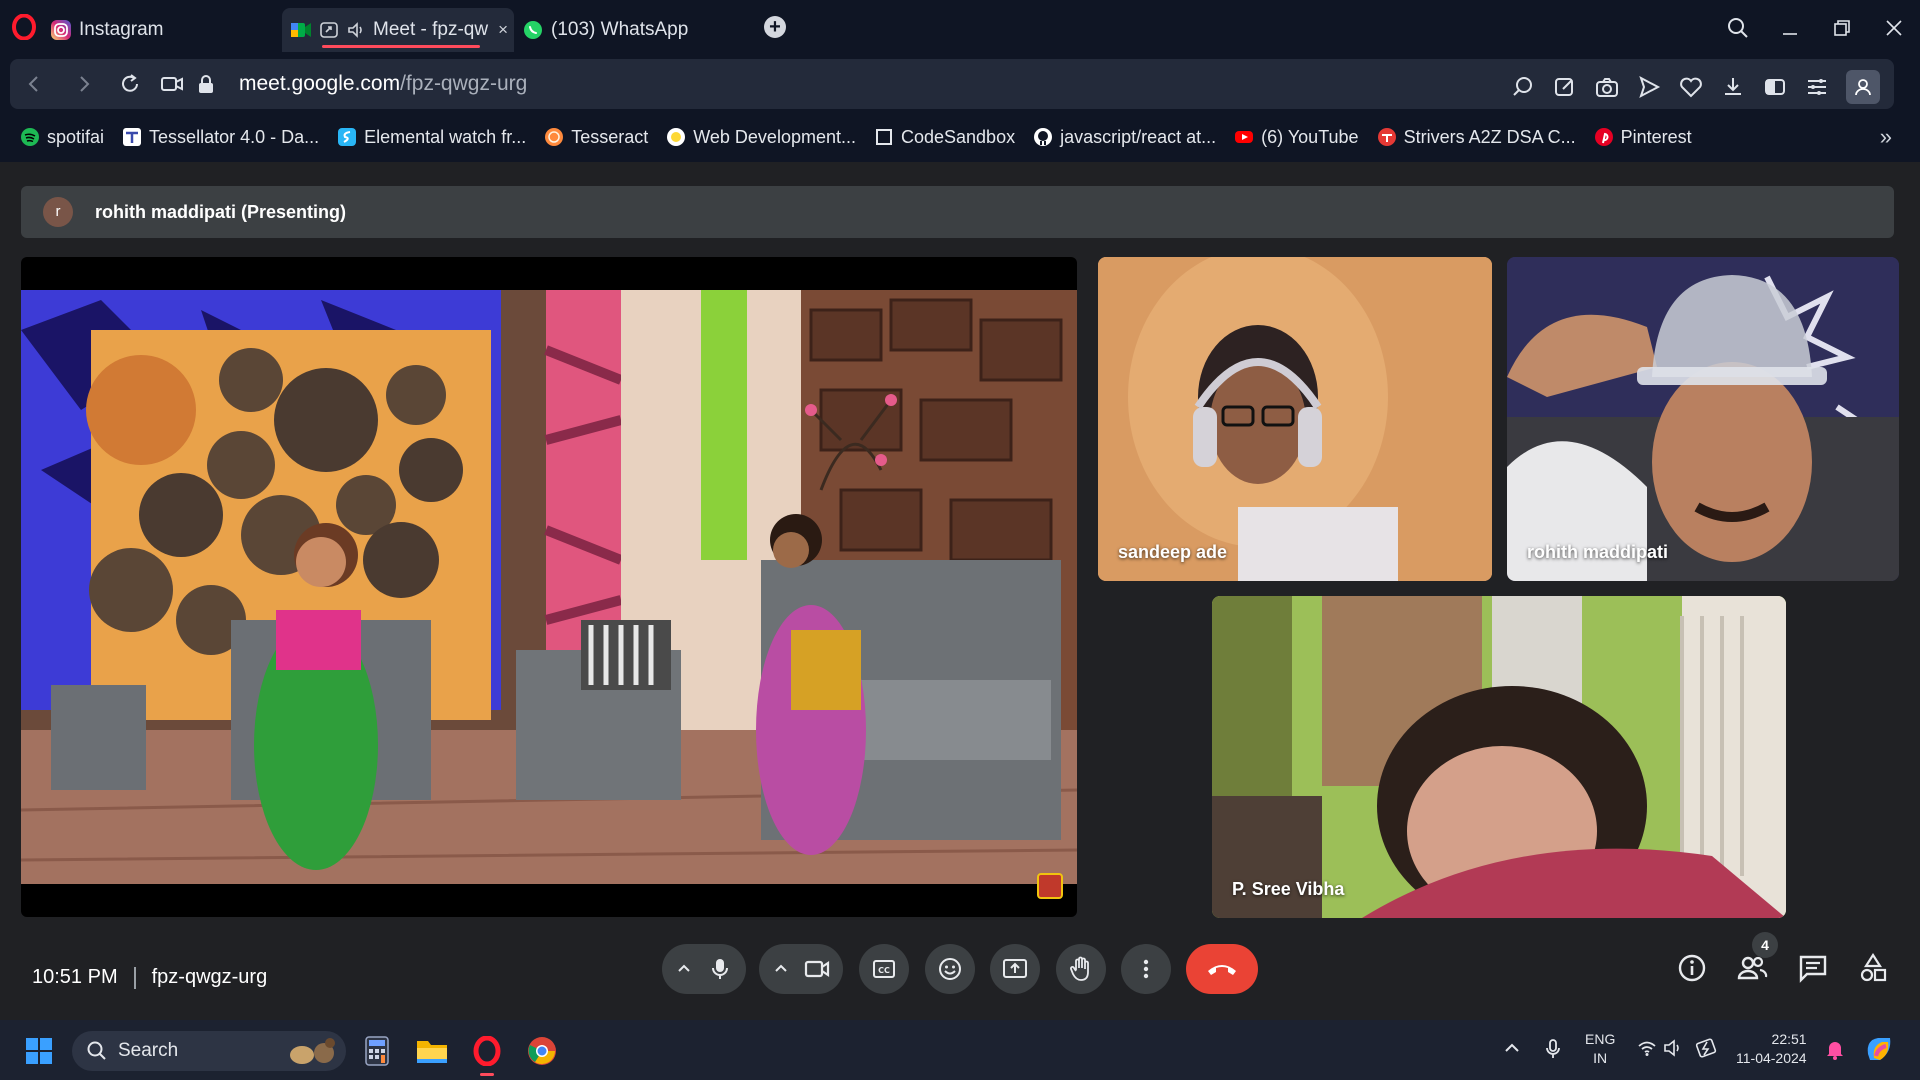  Describe the element at coordinates (210, 977) in the screenshot. I see `meeting-code: fpz-qwgz-urg` at that location.